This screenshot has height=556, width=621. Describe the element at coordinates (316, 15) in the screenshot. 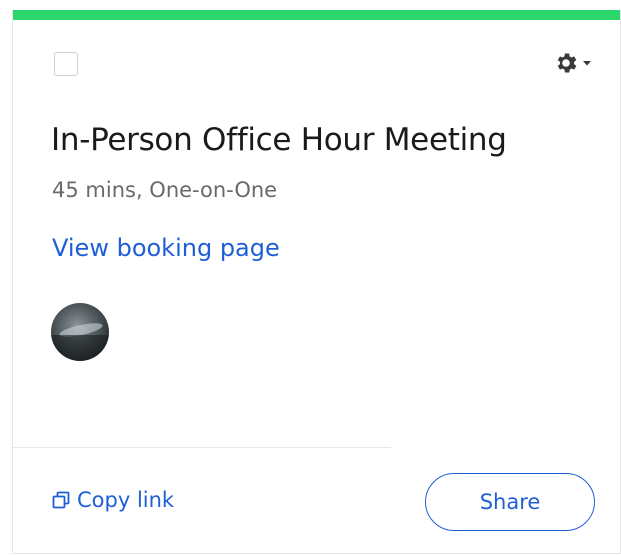

I see `card-accent-bar` at that location.